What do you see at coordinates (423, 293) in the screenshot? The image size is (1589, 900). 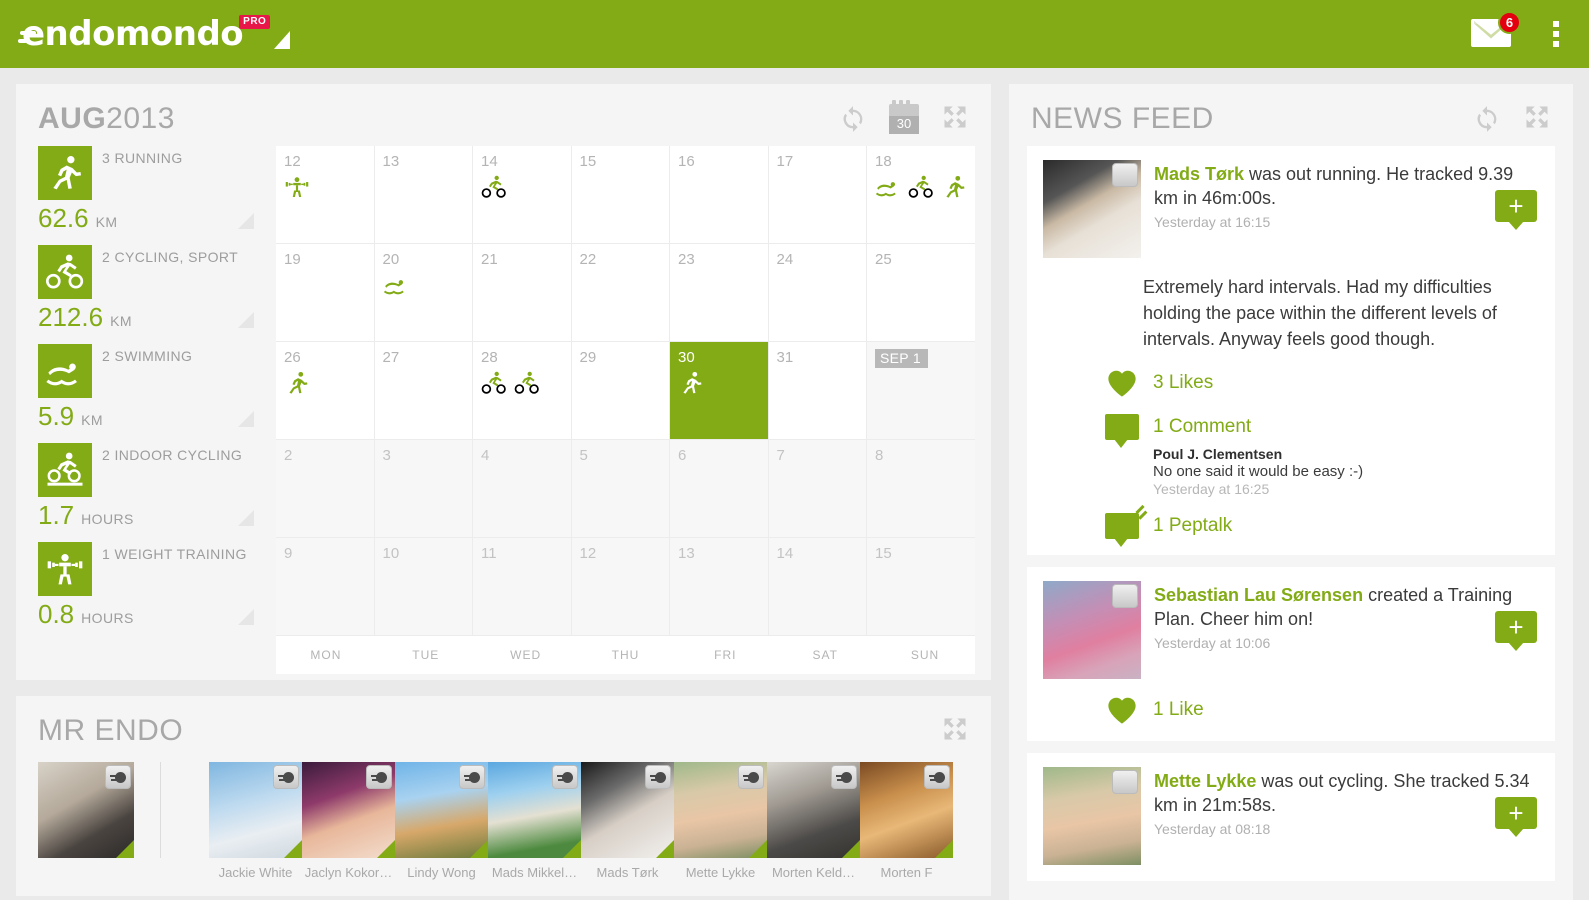 I see `calendar-day-cell: 20` at bounding box center [423, 293].